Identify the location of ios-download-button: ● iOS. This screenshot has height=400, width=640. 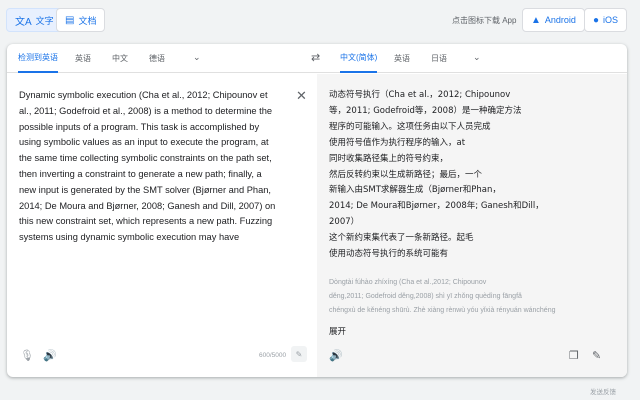
(606, 20).